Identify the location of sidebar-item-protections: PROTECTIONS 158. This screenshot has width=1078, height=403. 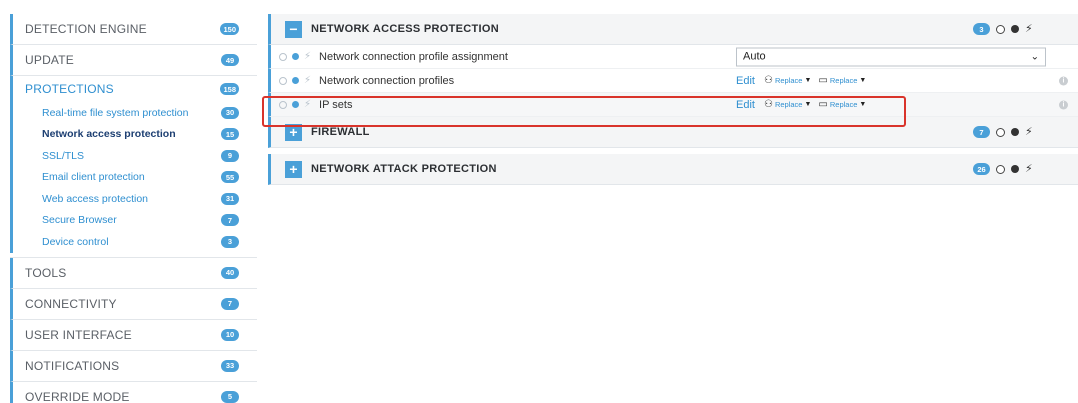
(133, 89).